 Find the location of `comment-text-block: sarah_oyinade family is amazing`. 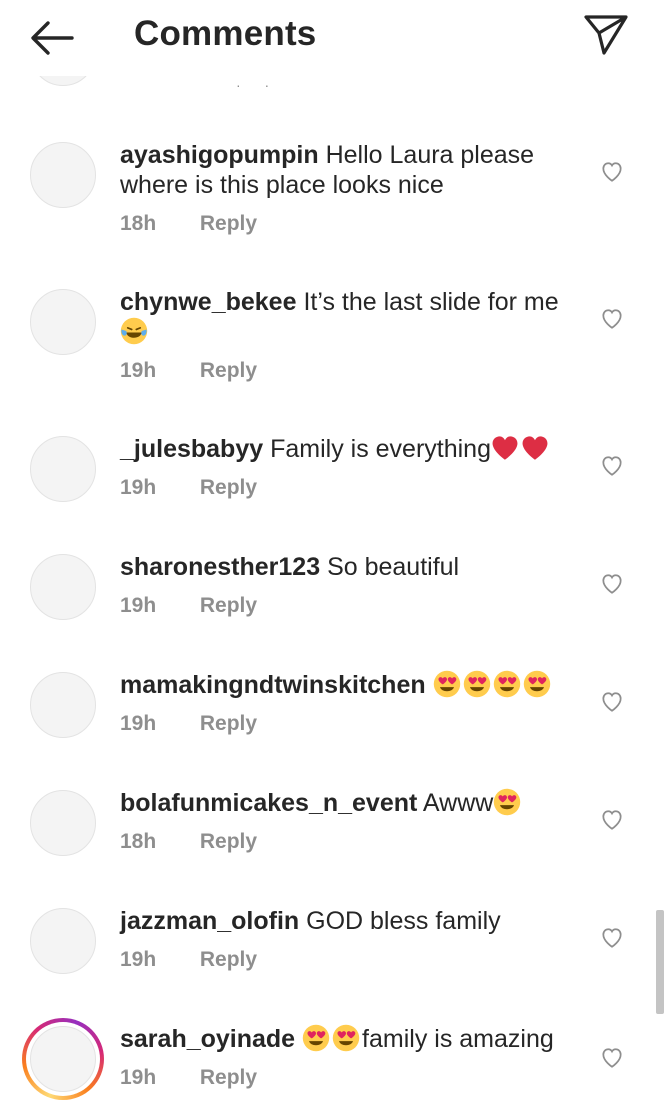

comment-text-block: sarah_oyinade family is amazing is located at coordinates (345, 1039).